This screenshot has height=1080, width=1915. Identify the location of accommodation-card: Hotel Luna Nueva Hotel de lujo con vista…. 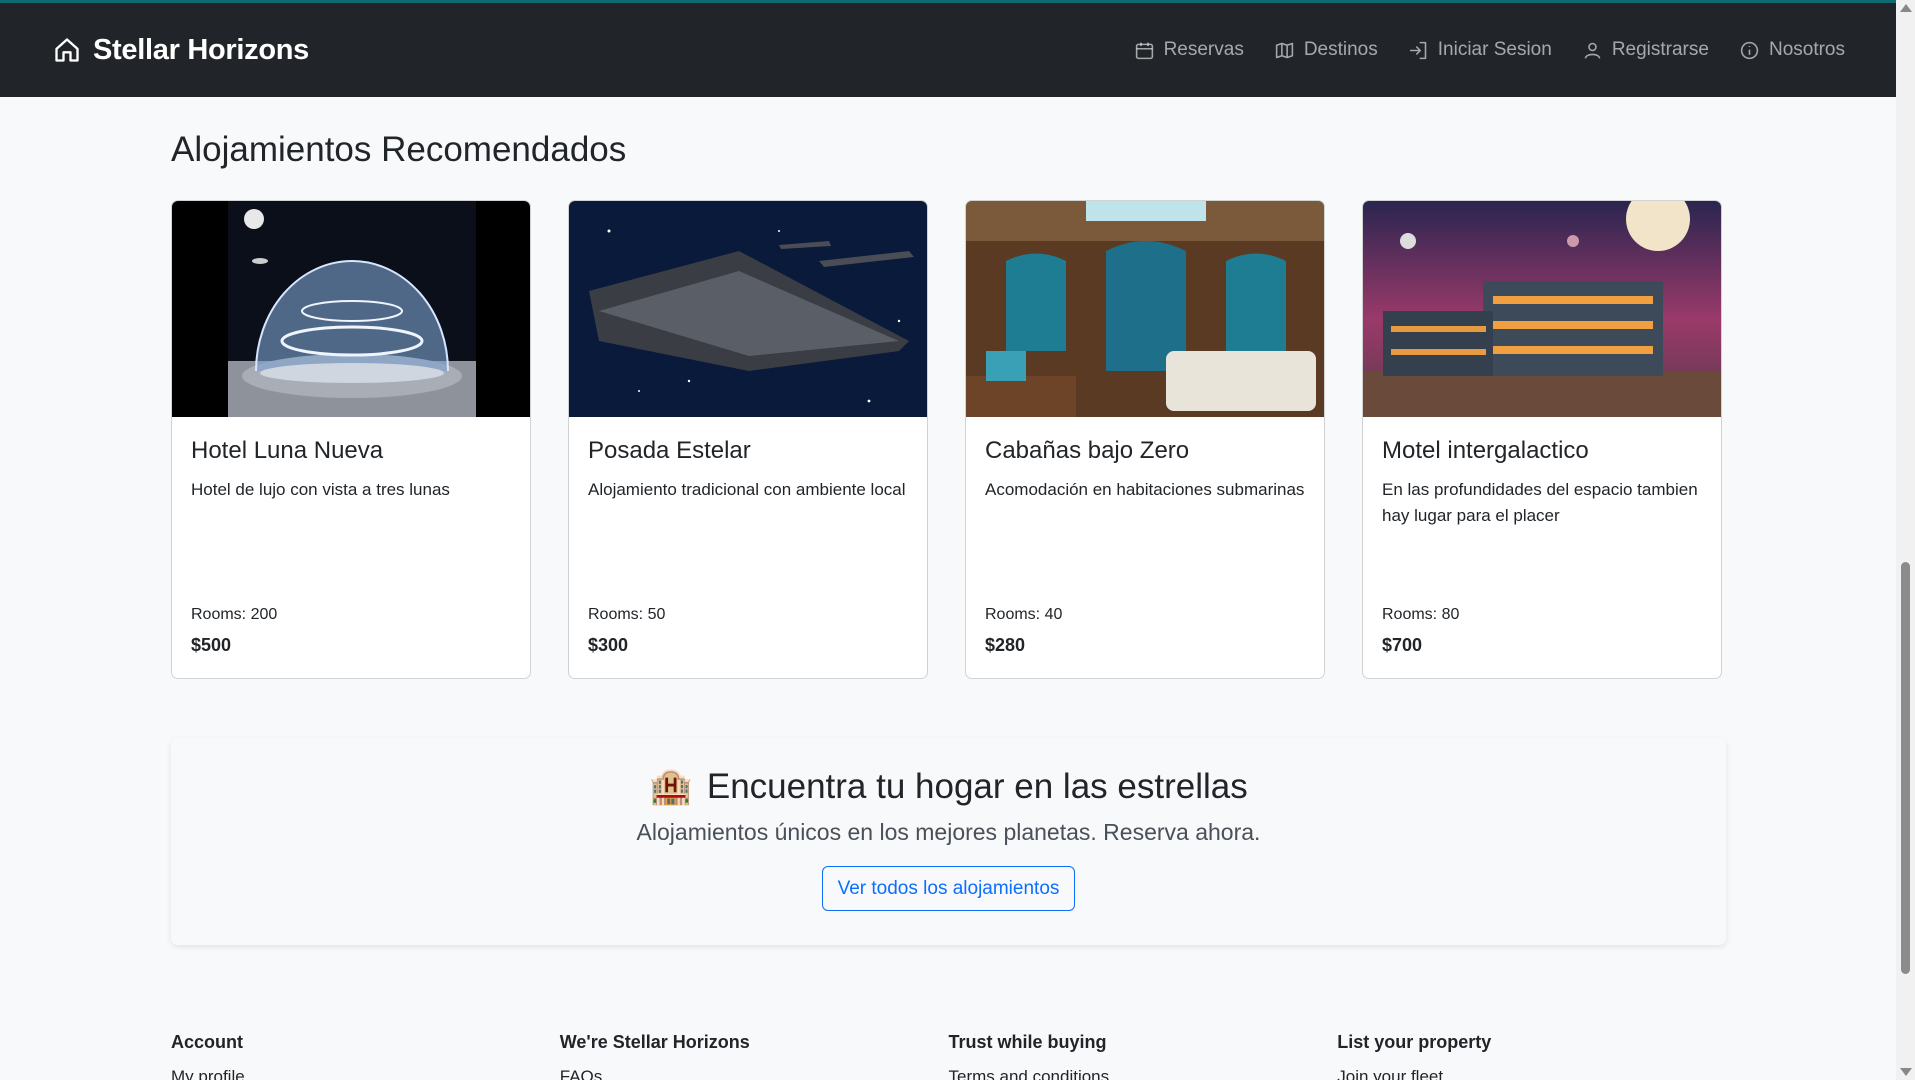
(351, 439).